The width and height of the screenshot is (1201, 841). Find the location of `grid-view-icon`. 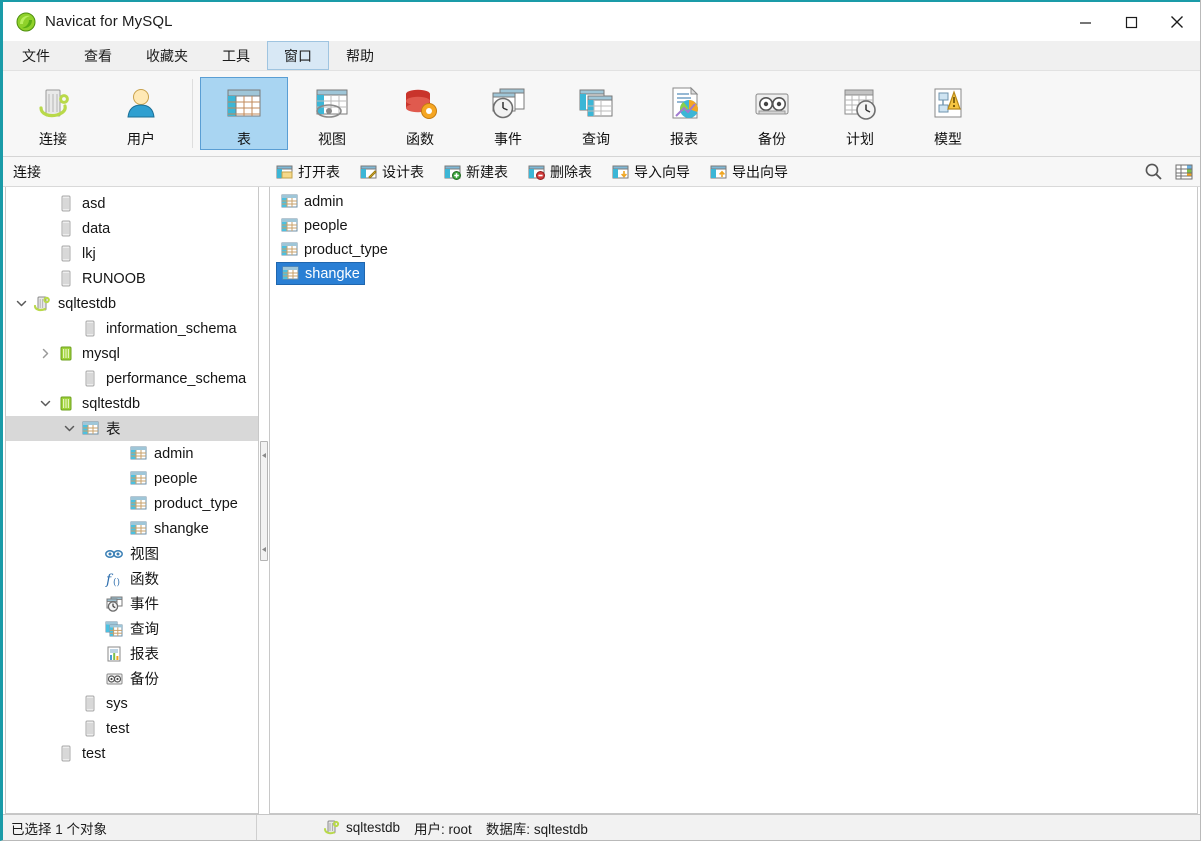

grid-view-icon is located at coordinates (1184, 172).